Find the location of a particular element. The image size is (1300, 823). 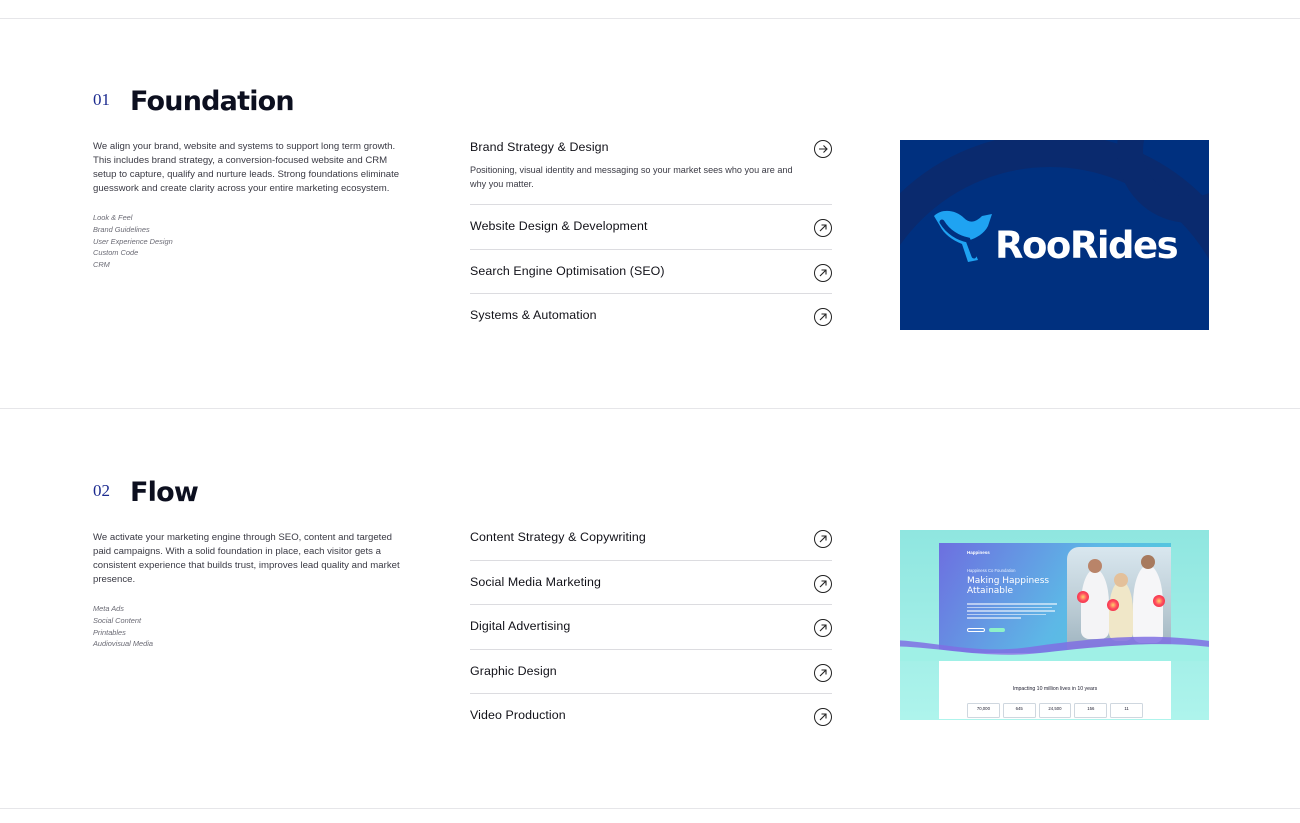

tag-item: User Experience Design is located at coordinates (133, 241).